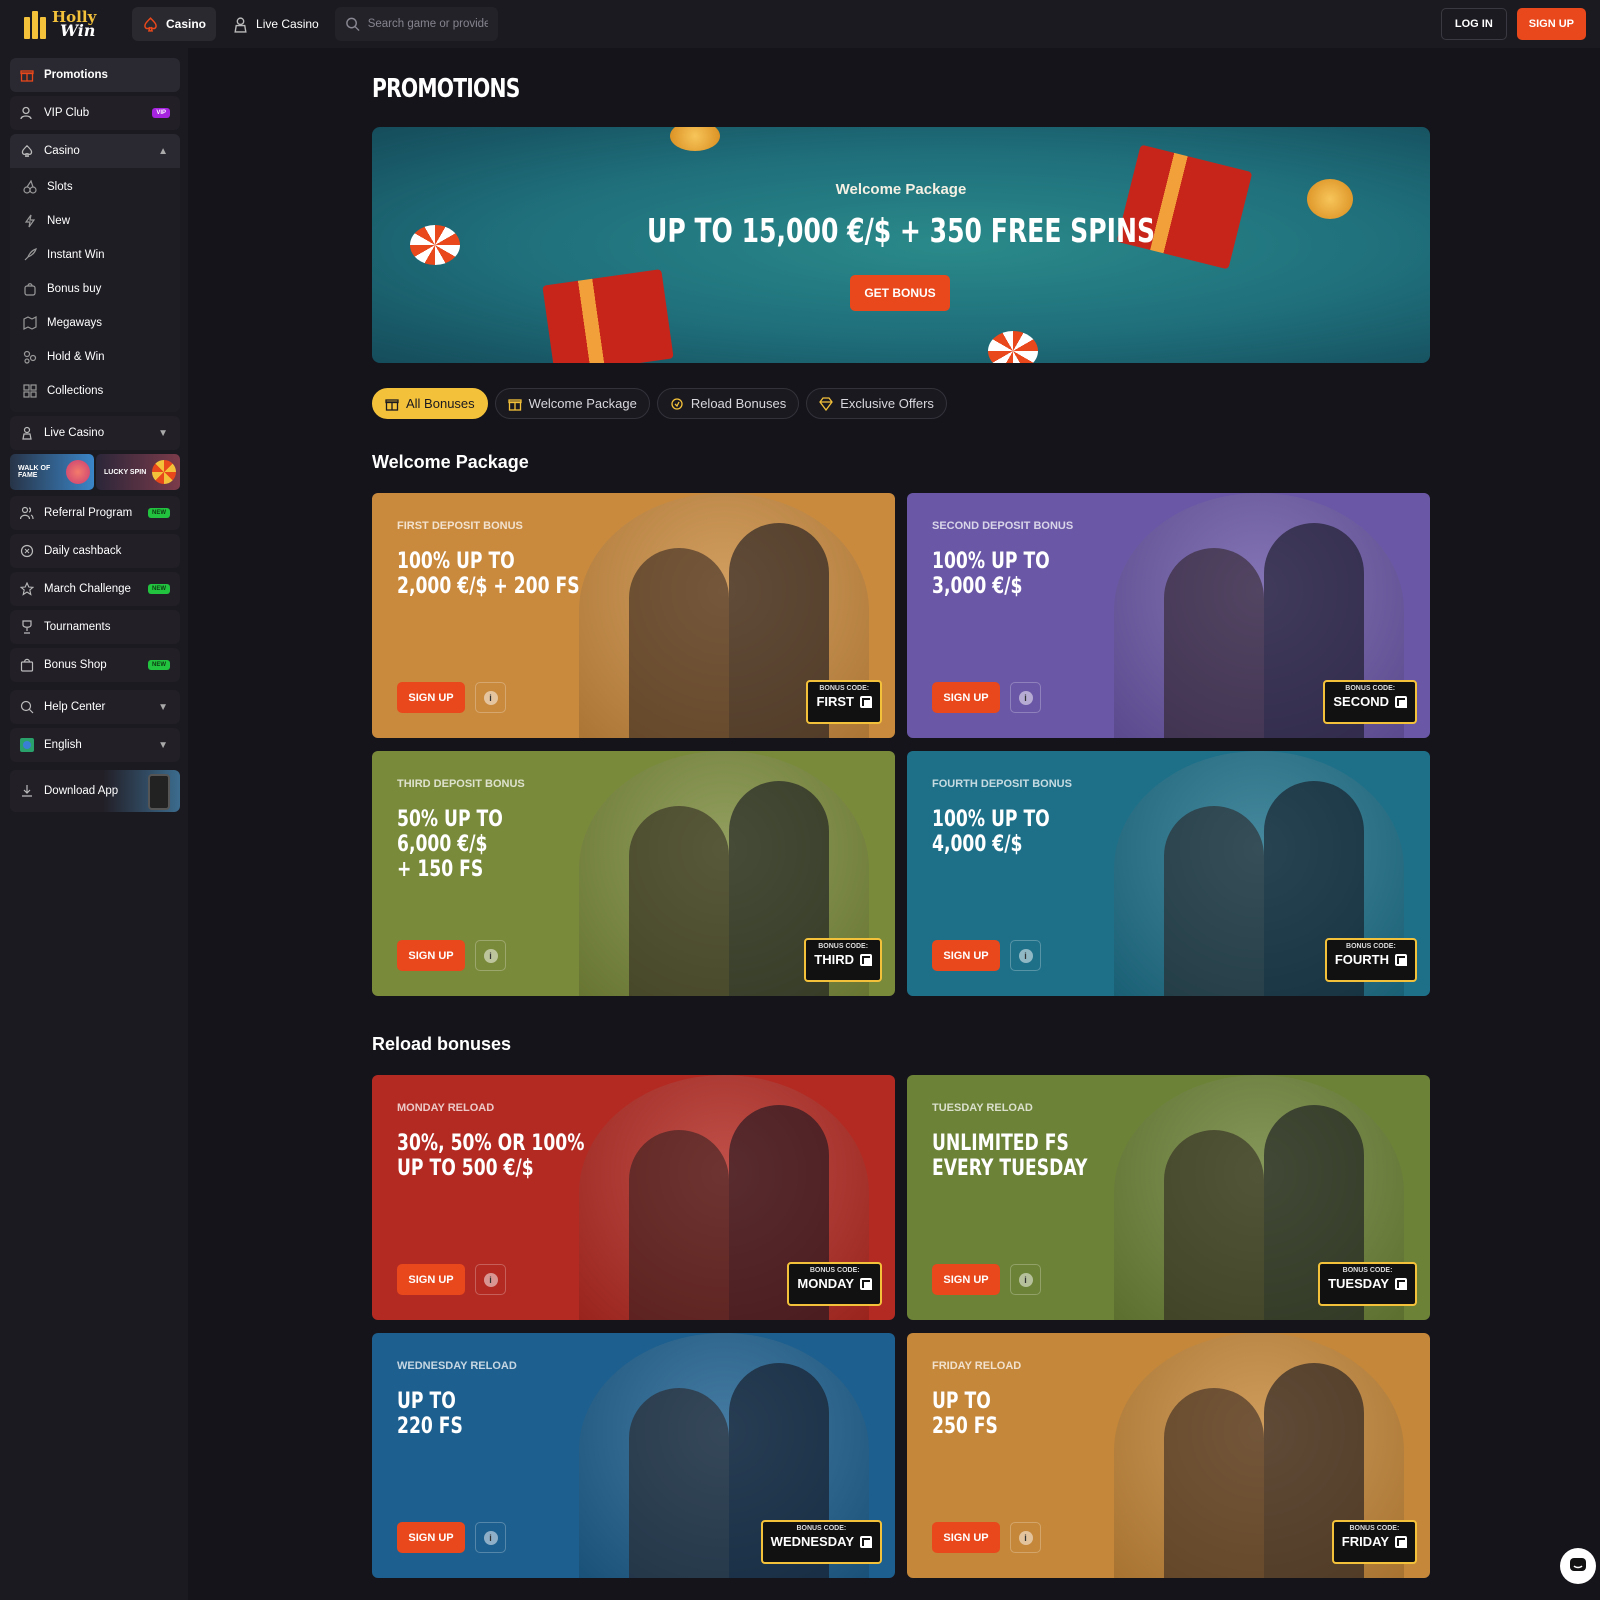 The image size is (1600, 1600). I want to click on sidebar-item-promotions: Promotions, so click(95, 75).